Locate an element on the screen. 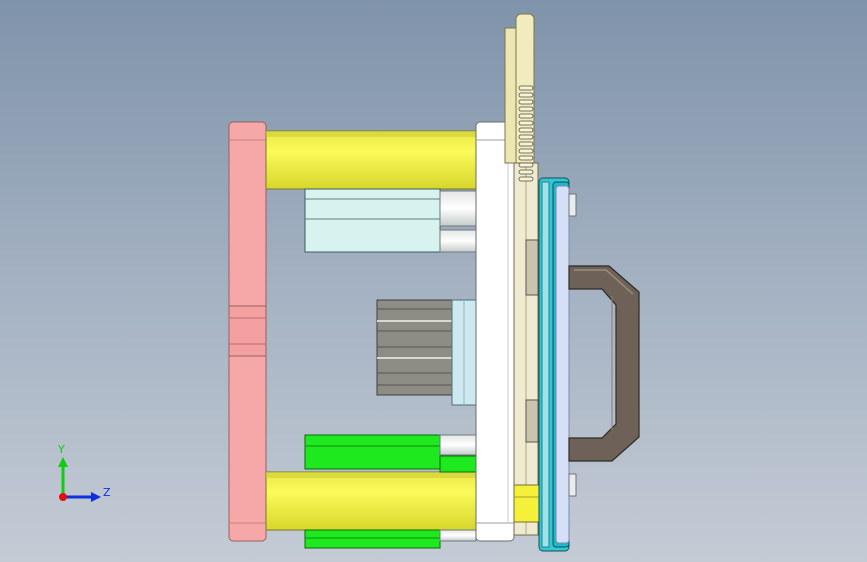  locating-block-yellow is located at coordinates (526, 503).